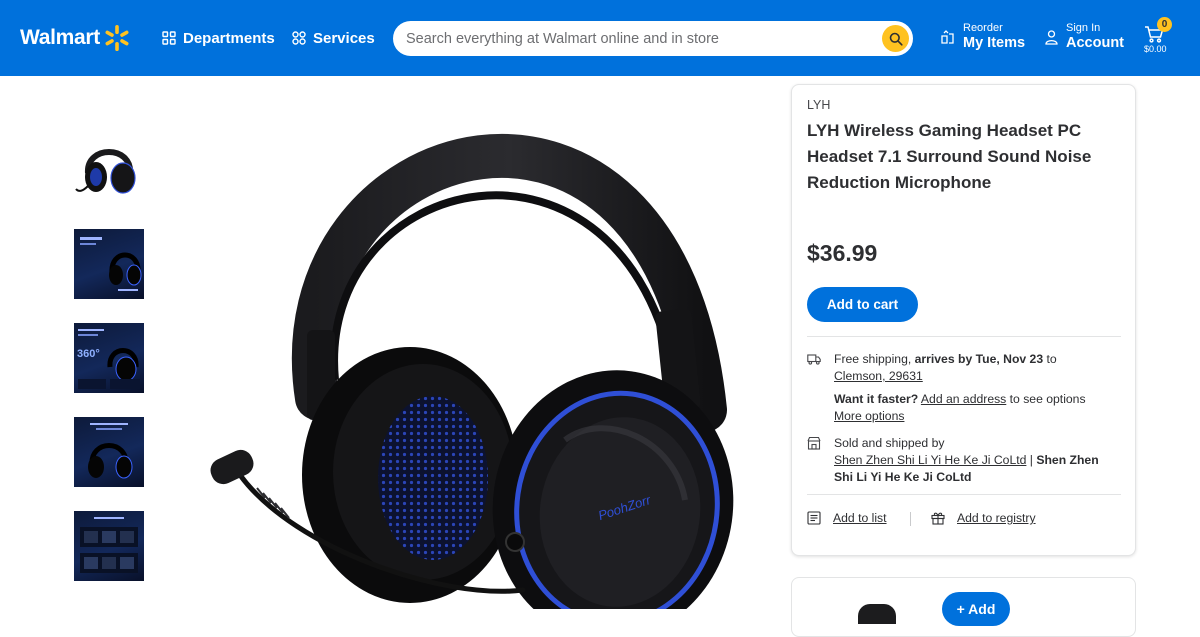 This screenshot has height=637, width=1200. Describe the element at coordinates (814, 518) in the screenshot. I see `list-icon` at that location.